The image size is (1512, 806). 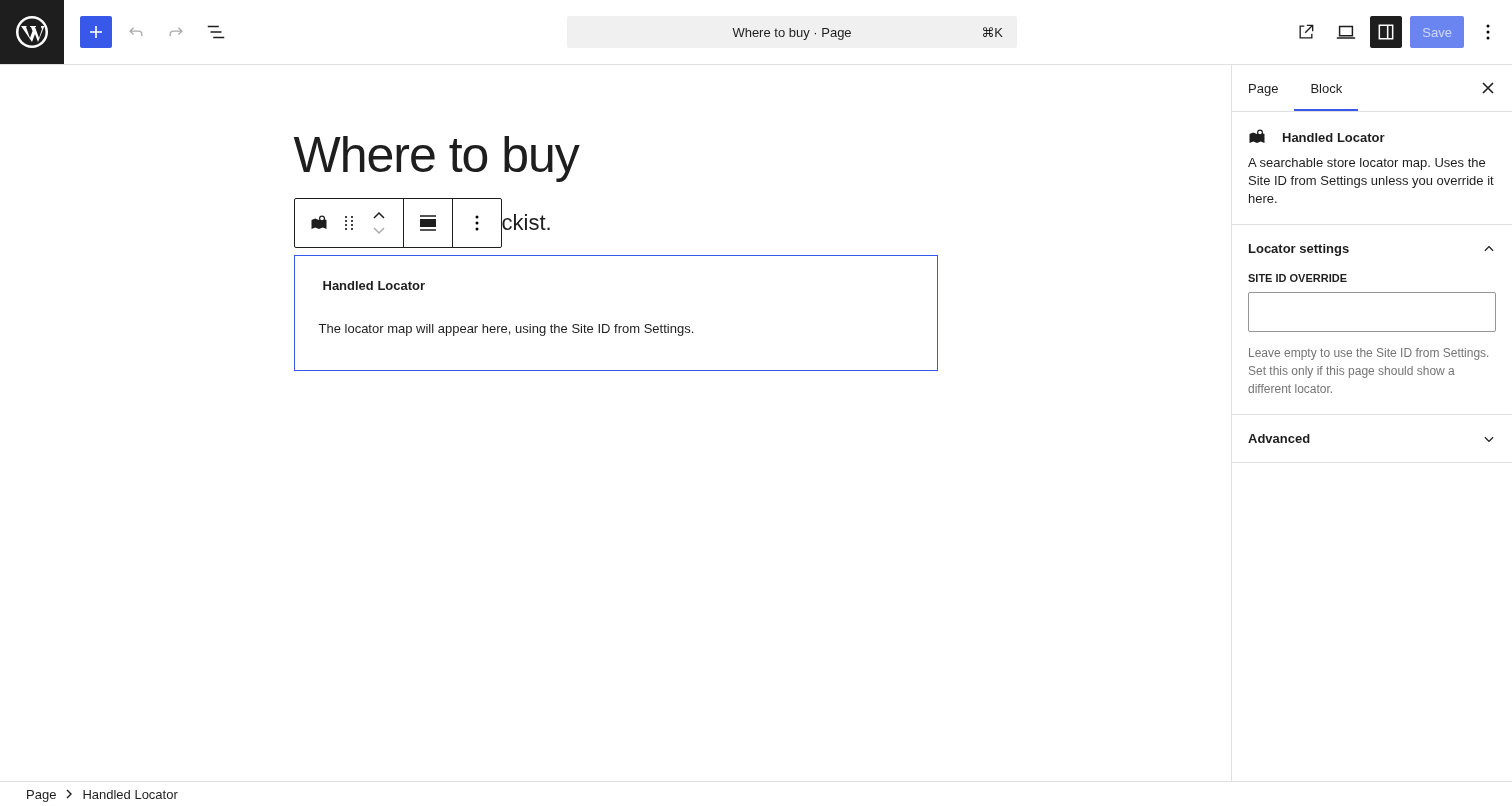 I want to click on move-up-down-icon, so click(x=378, y=223).